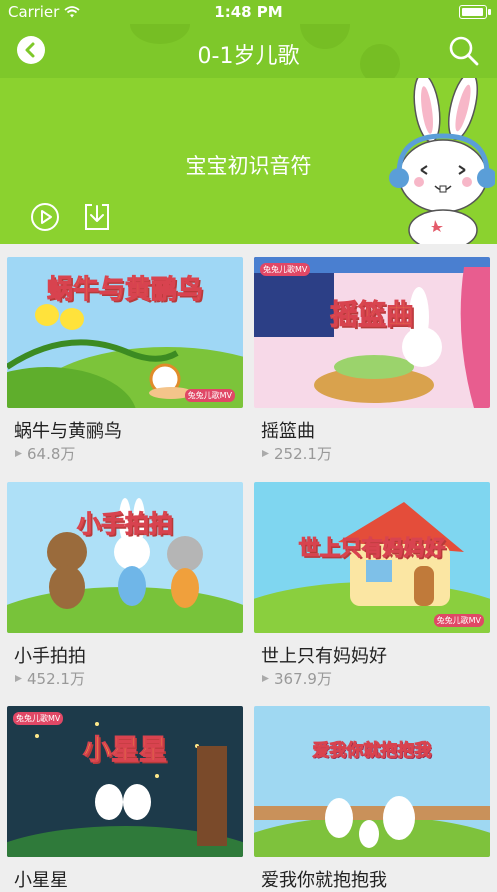 This screenshot has width=497, height=892. I want to click on song-thumbnail: 世上只有妈妈好 兔兔儿歌MV, so click(372, 557).